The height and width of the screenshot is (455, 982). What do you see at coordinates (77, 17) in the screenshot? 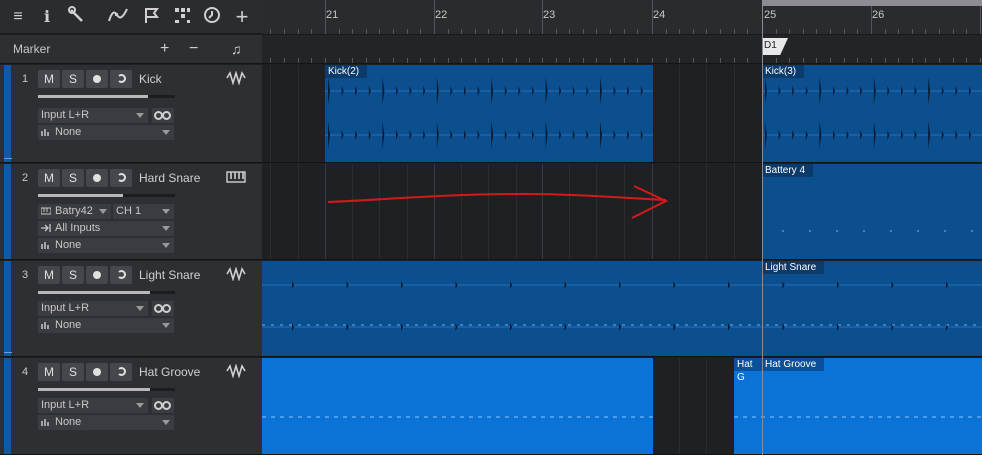
I see `wrench-icon` at bounding box center [77, 17].